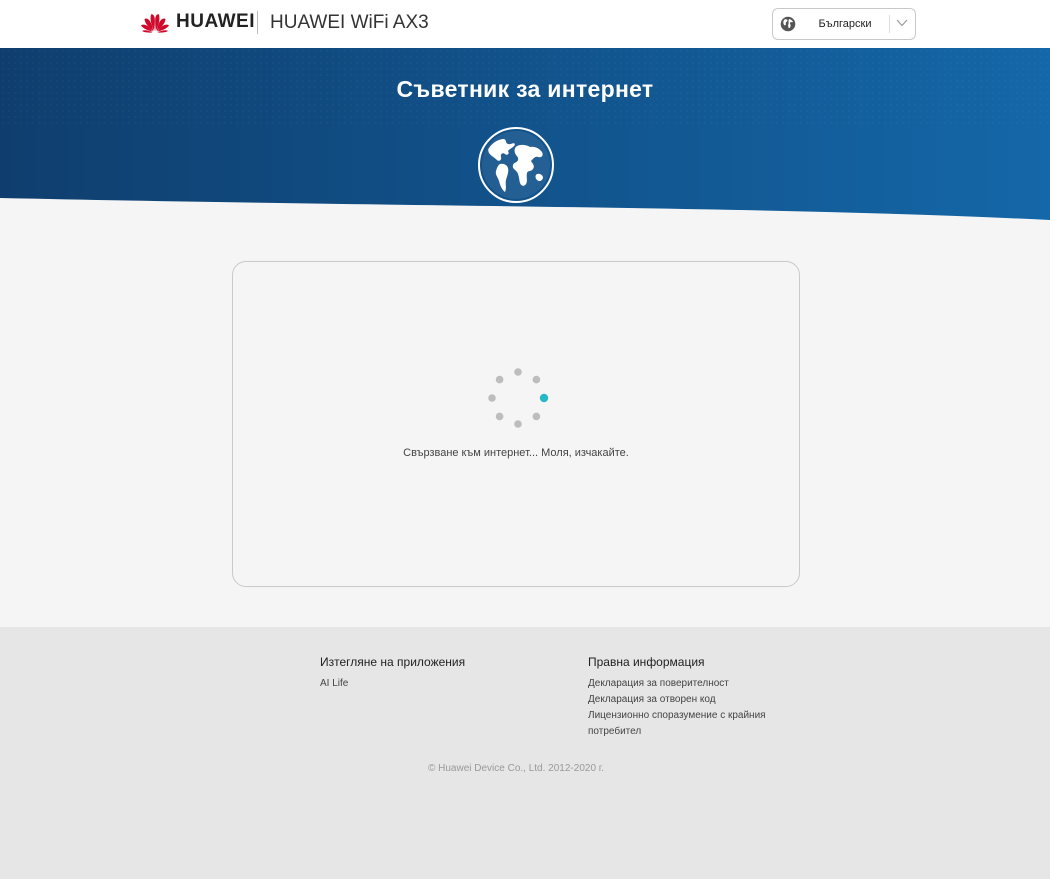  I want to click on top-bar: HUAWEI HUAWEI WiFi AX3 Български, so click(525, 24).